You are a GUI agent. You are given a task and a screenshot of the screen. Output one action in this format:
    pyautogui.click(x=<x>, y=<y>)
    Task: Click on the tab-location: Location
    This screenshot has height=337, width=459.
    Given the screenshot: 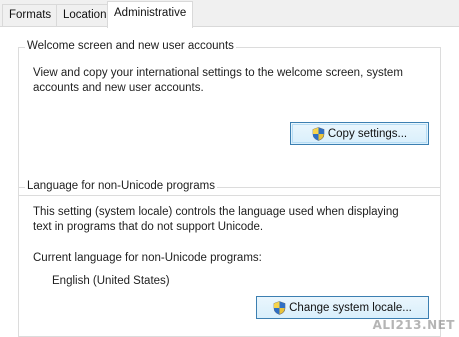 What is the action you would take?
    pyautogui.click(x=85, y=15)
    